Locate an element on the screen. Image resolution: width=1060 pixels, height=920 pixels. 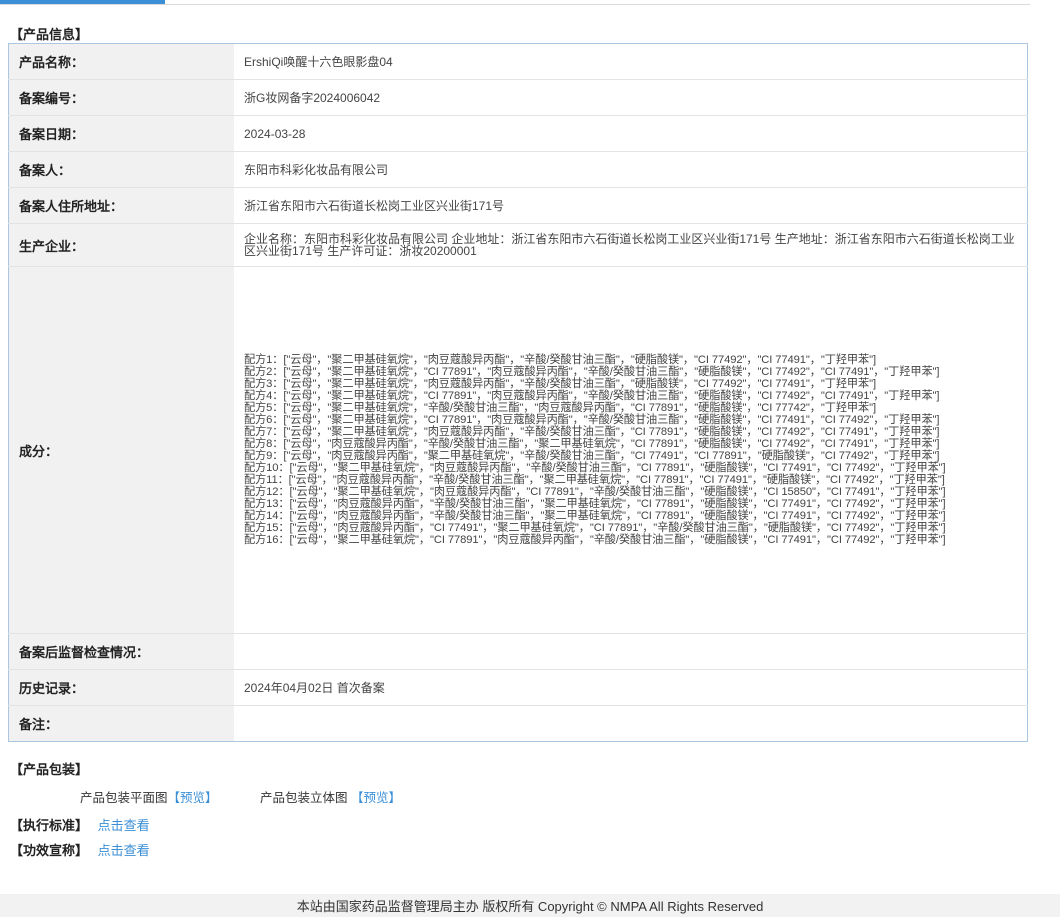
row-history: 历史记录： 2024年04月02日 首次备案 is located at coordinates (518, 687).